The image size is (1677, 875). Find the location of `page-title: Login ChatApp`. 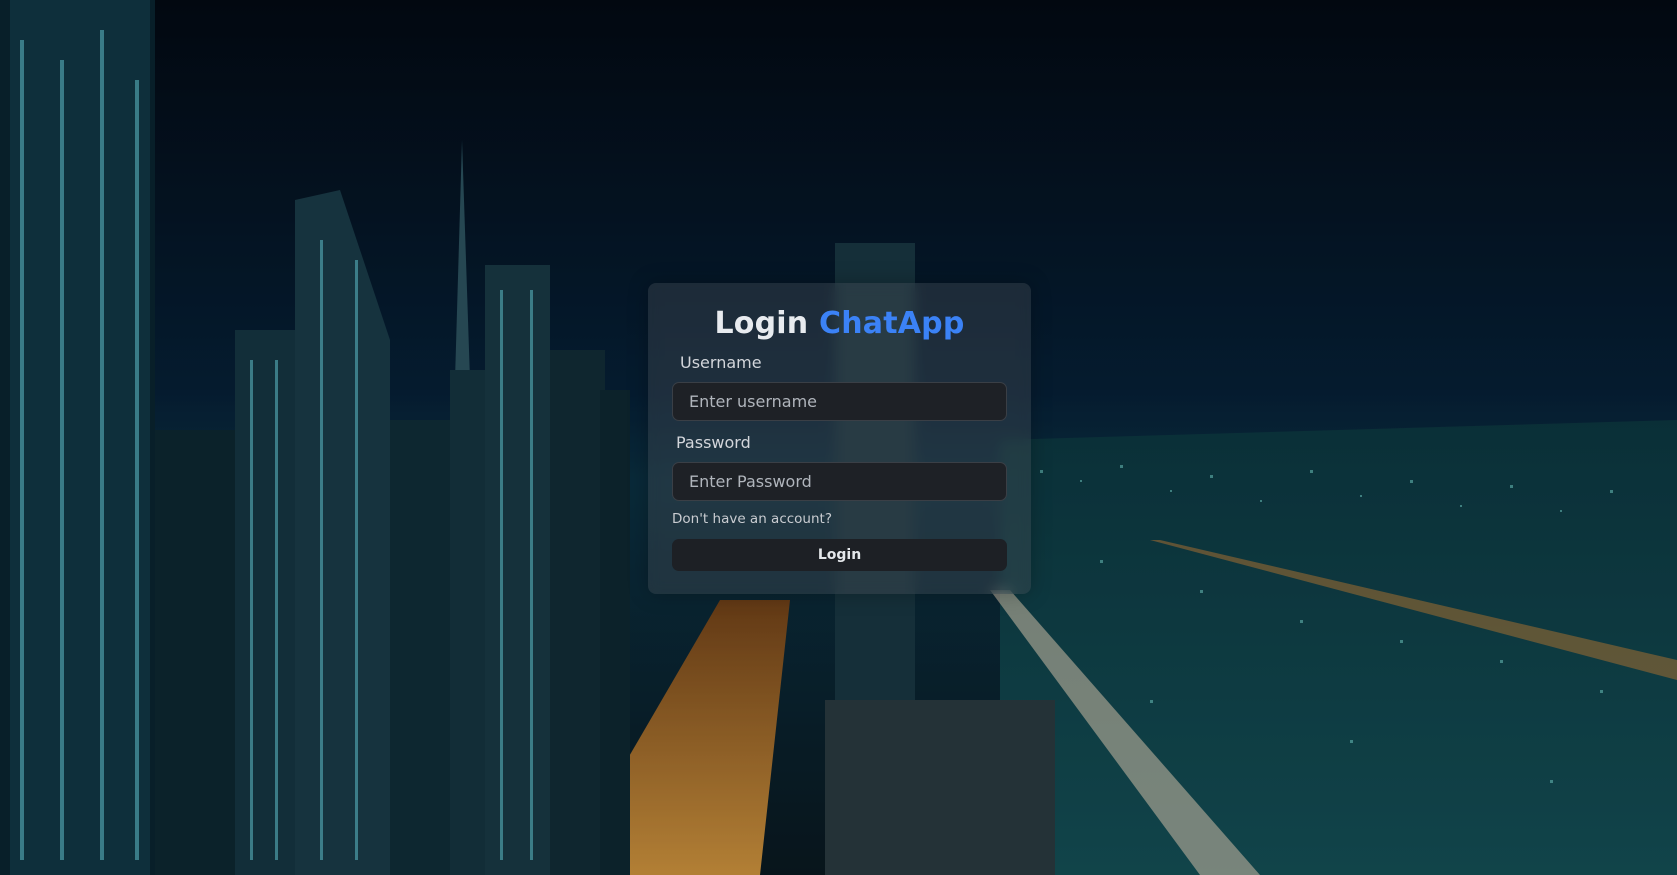

page-title: Login ChatApp is located at coordinates (839, 323).